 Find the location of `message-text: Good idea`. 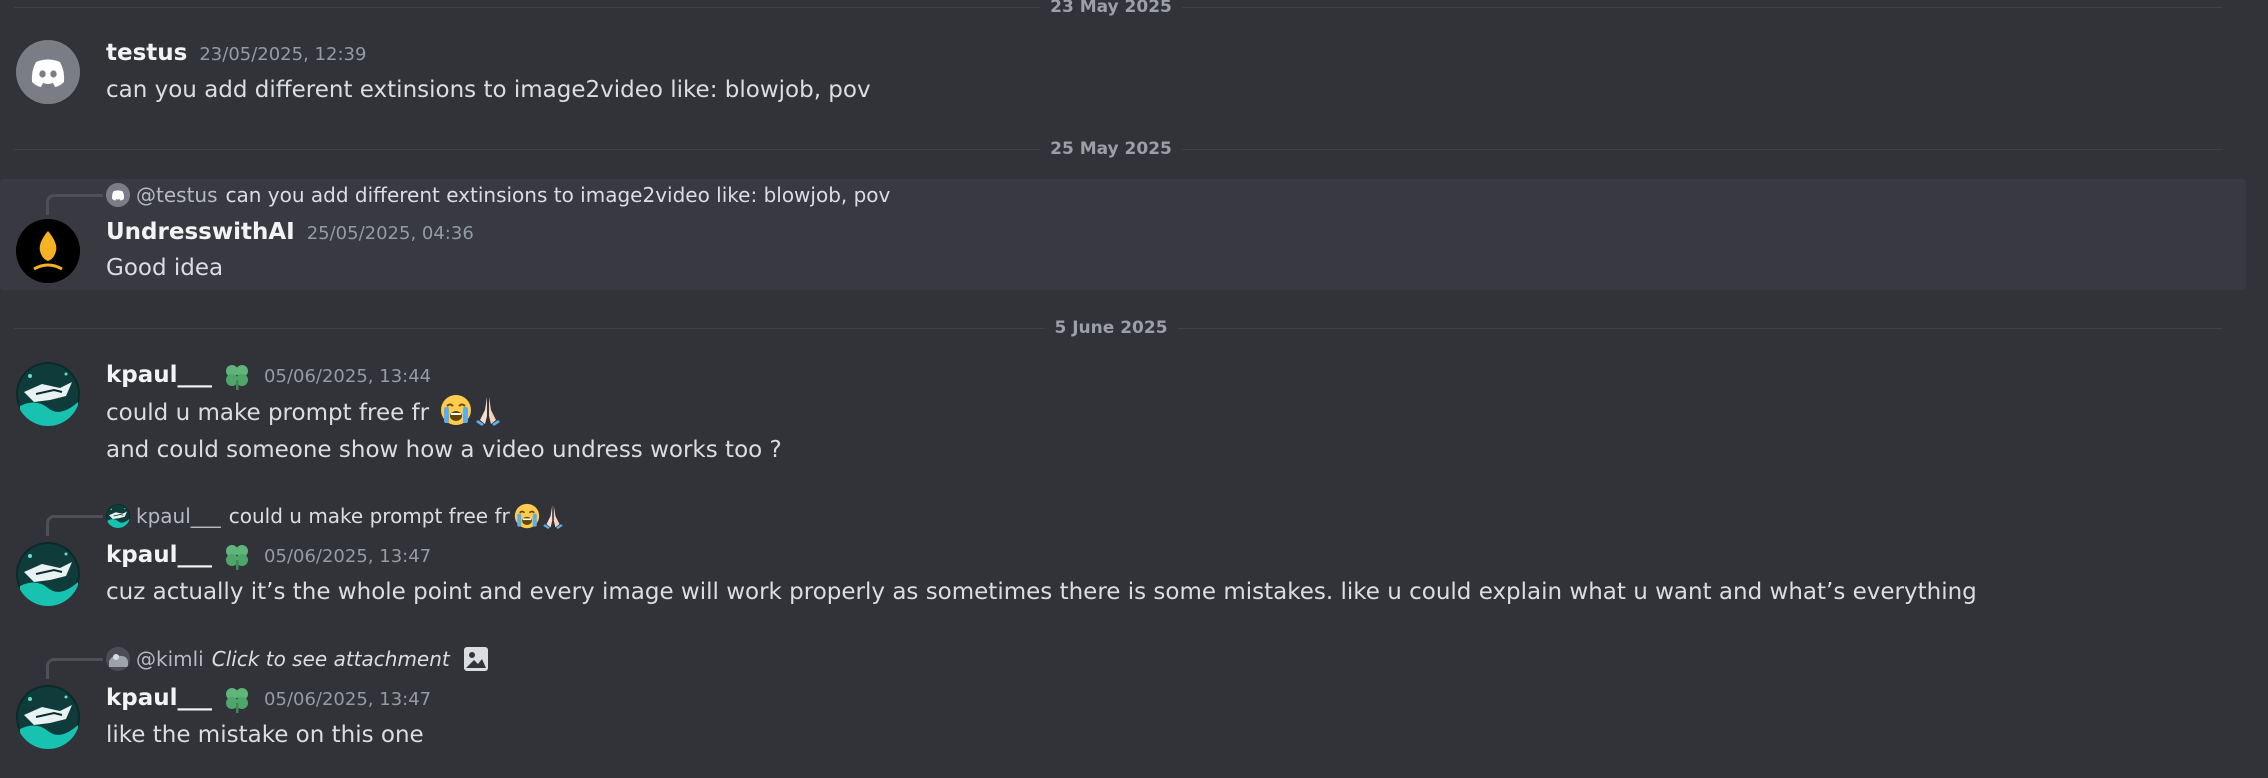

message-text: Good idea is located at coordinates (165, 268).